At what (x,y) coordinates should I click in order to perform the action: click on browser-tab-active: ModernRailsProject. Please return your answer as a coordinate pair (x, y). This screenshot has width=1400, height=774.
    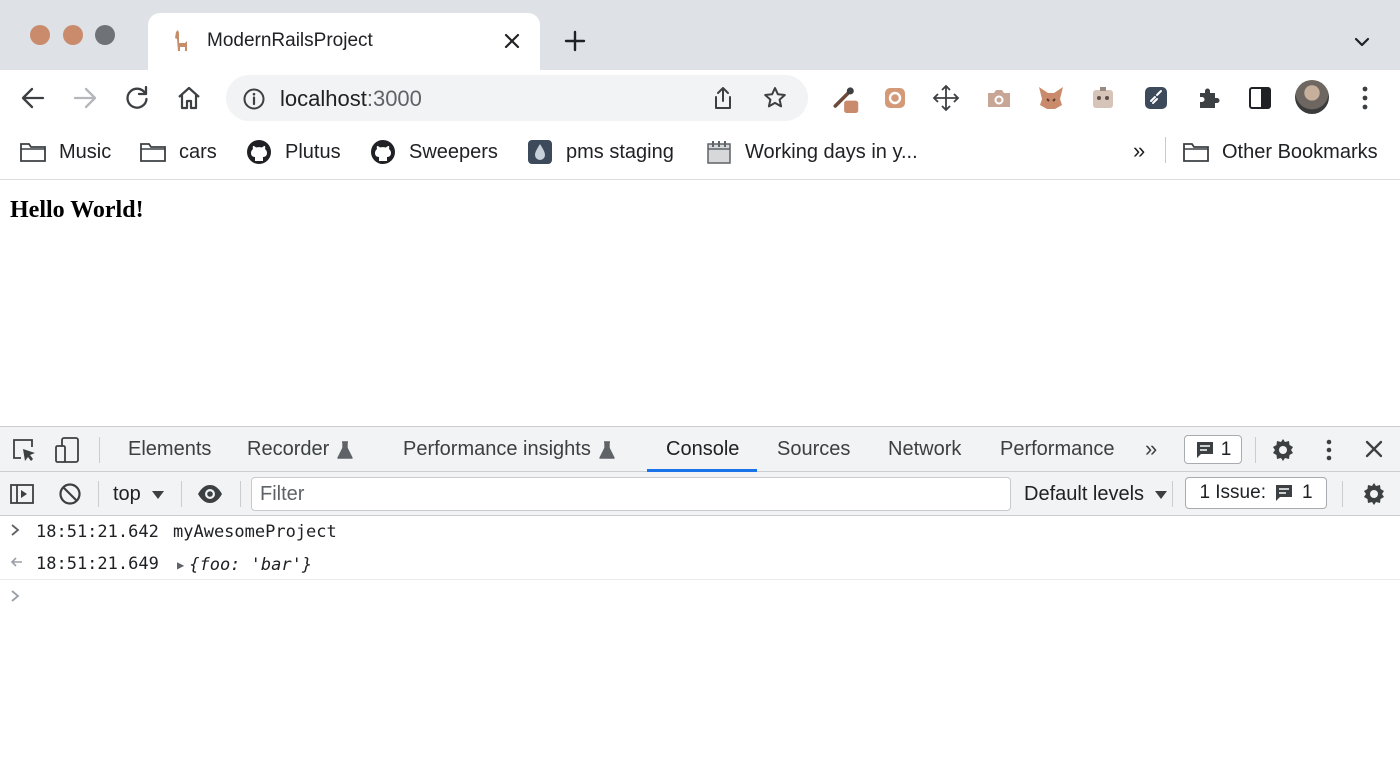
    Looking at the image, I should click on (344, 41).